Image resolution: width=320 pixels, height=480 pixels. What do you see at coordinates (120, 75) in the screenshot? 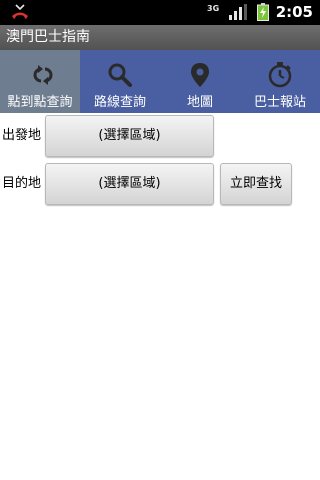
I see `search-icon` at bounding box center [120, 75].